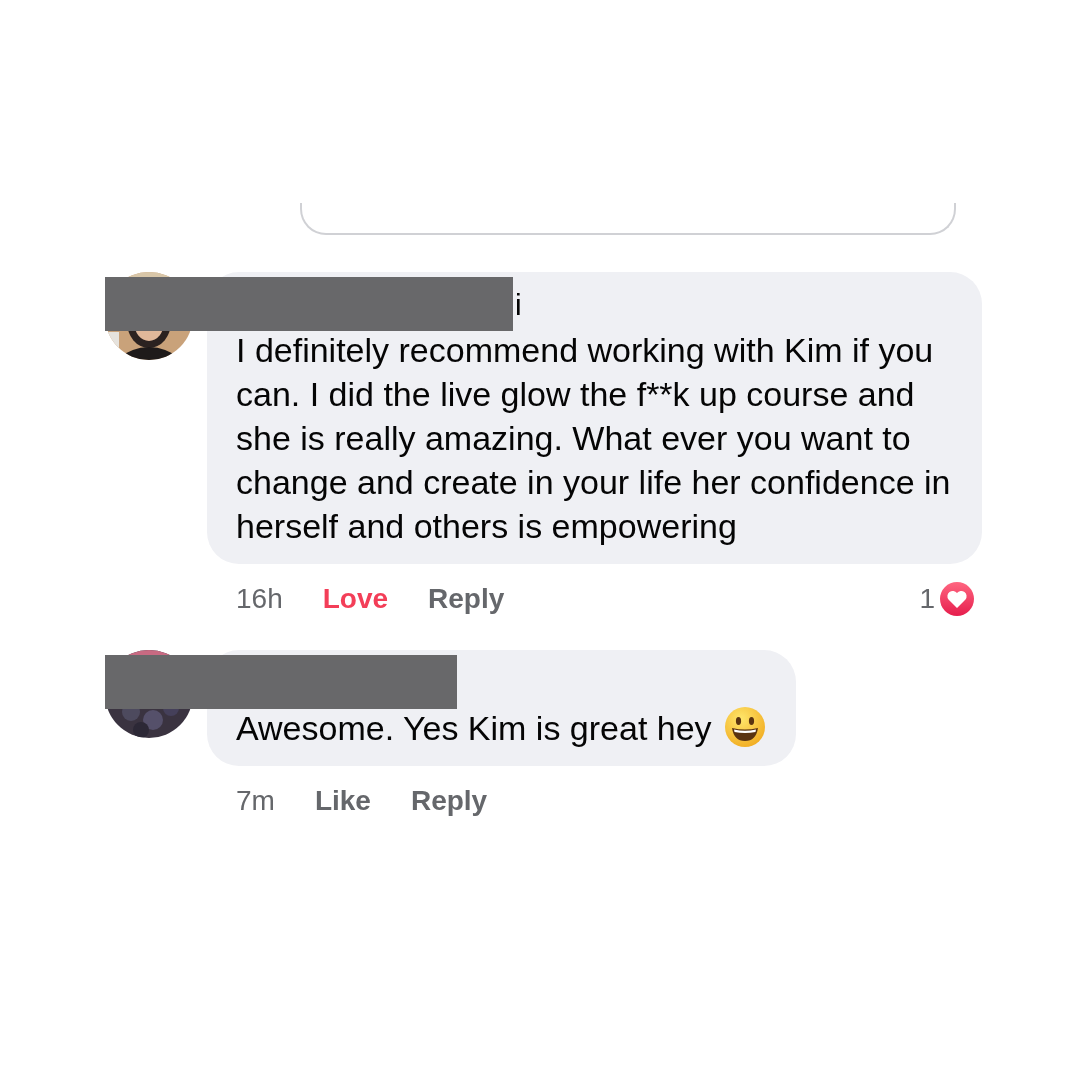 The image size is (1080, 1080). Describe the element at coordinates (342, 801) in the screenshot. I see `reaction-link: Like` at that location.